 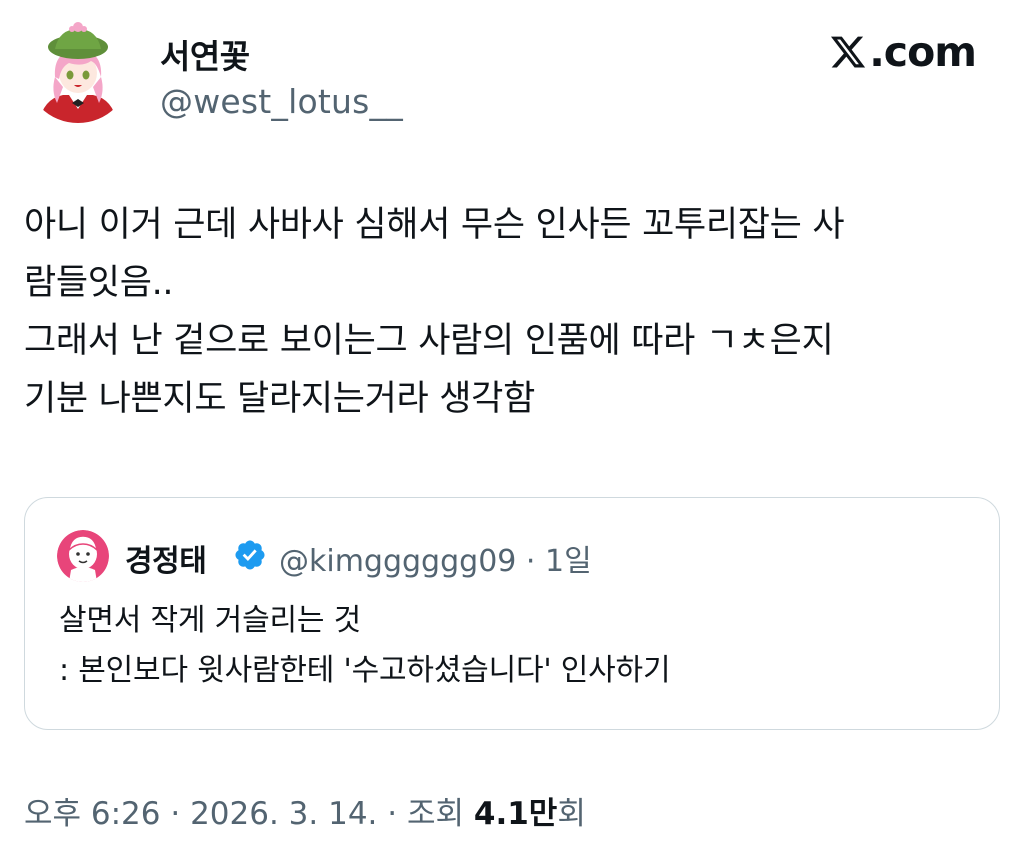 What do you see at coordinates (923, 52) in the screenshot?
I see `x-logo-text: .com` at bounding box center [923, 52].